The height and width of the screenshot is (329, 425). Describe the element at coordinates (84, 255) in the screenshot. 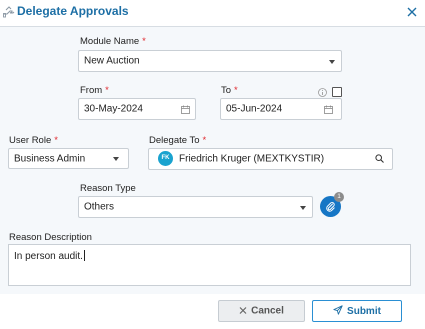

I see `text-cursor` at that location.